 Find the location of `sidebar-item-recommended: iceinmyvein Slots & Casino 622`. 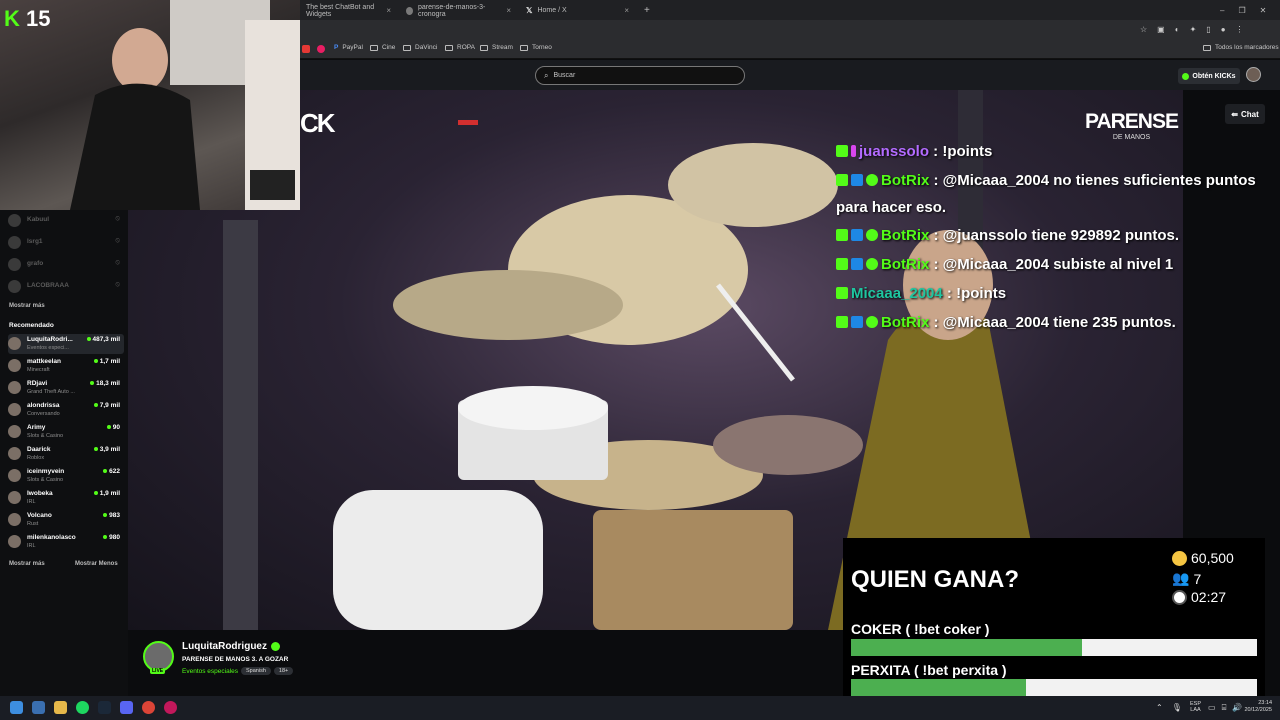

sidebar-item-recommended: iceinmyvein Slots & Casino 622 is located at coordinates (66, 476).